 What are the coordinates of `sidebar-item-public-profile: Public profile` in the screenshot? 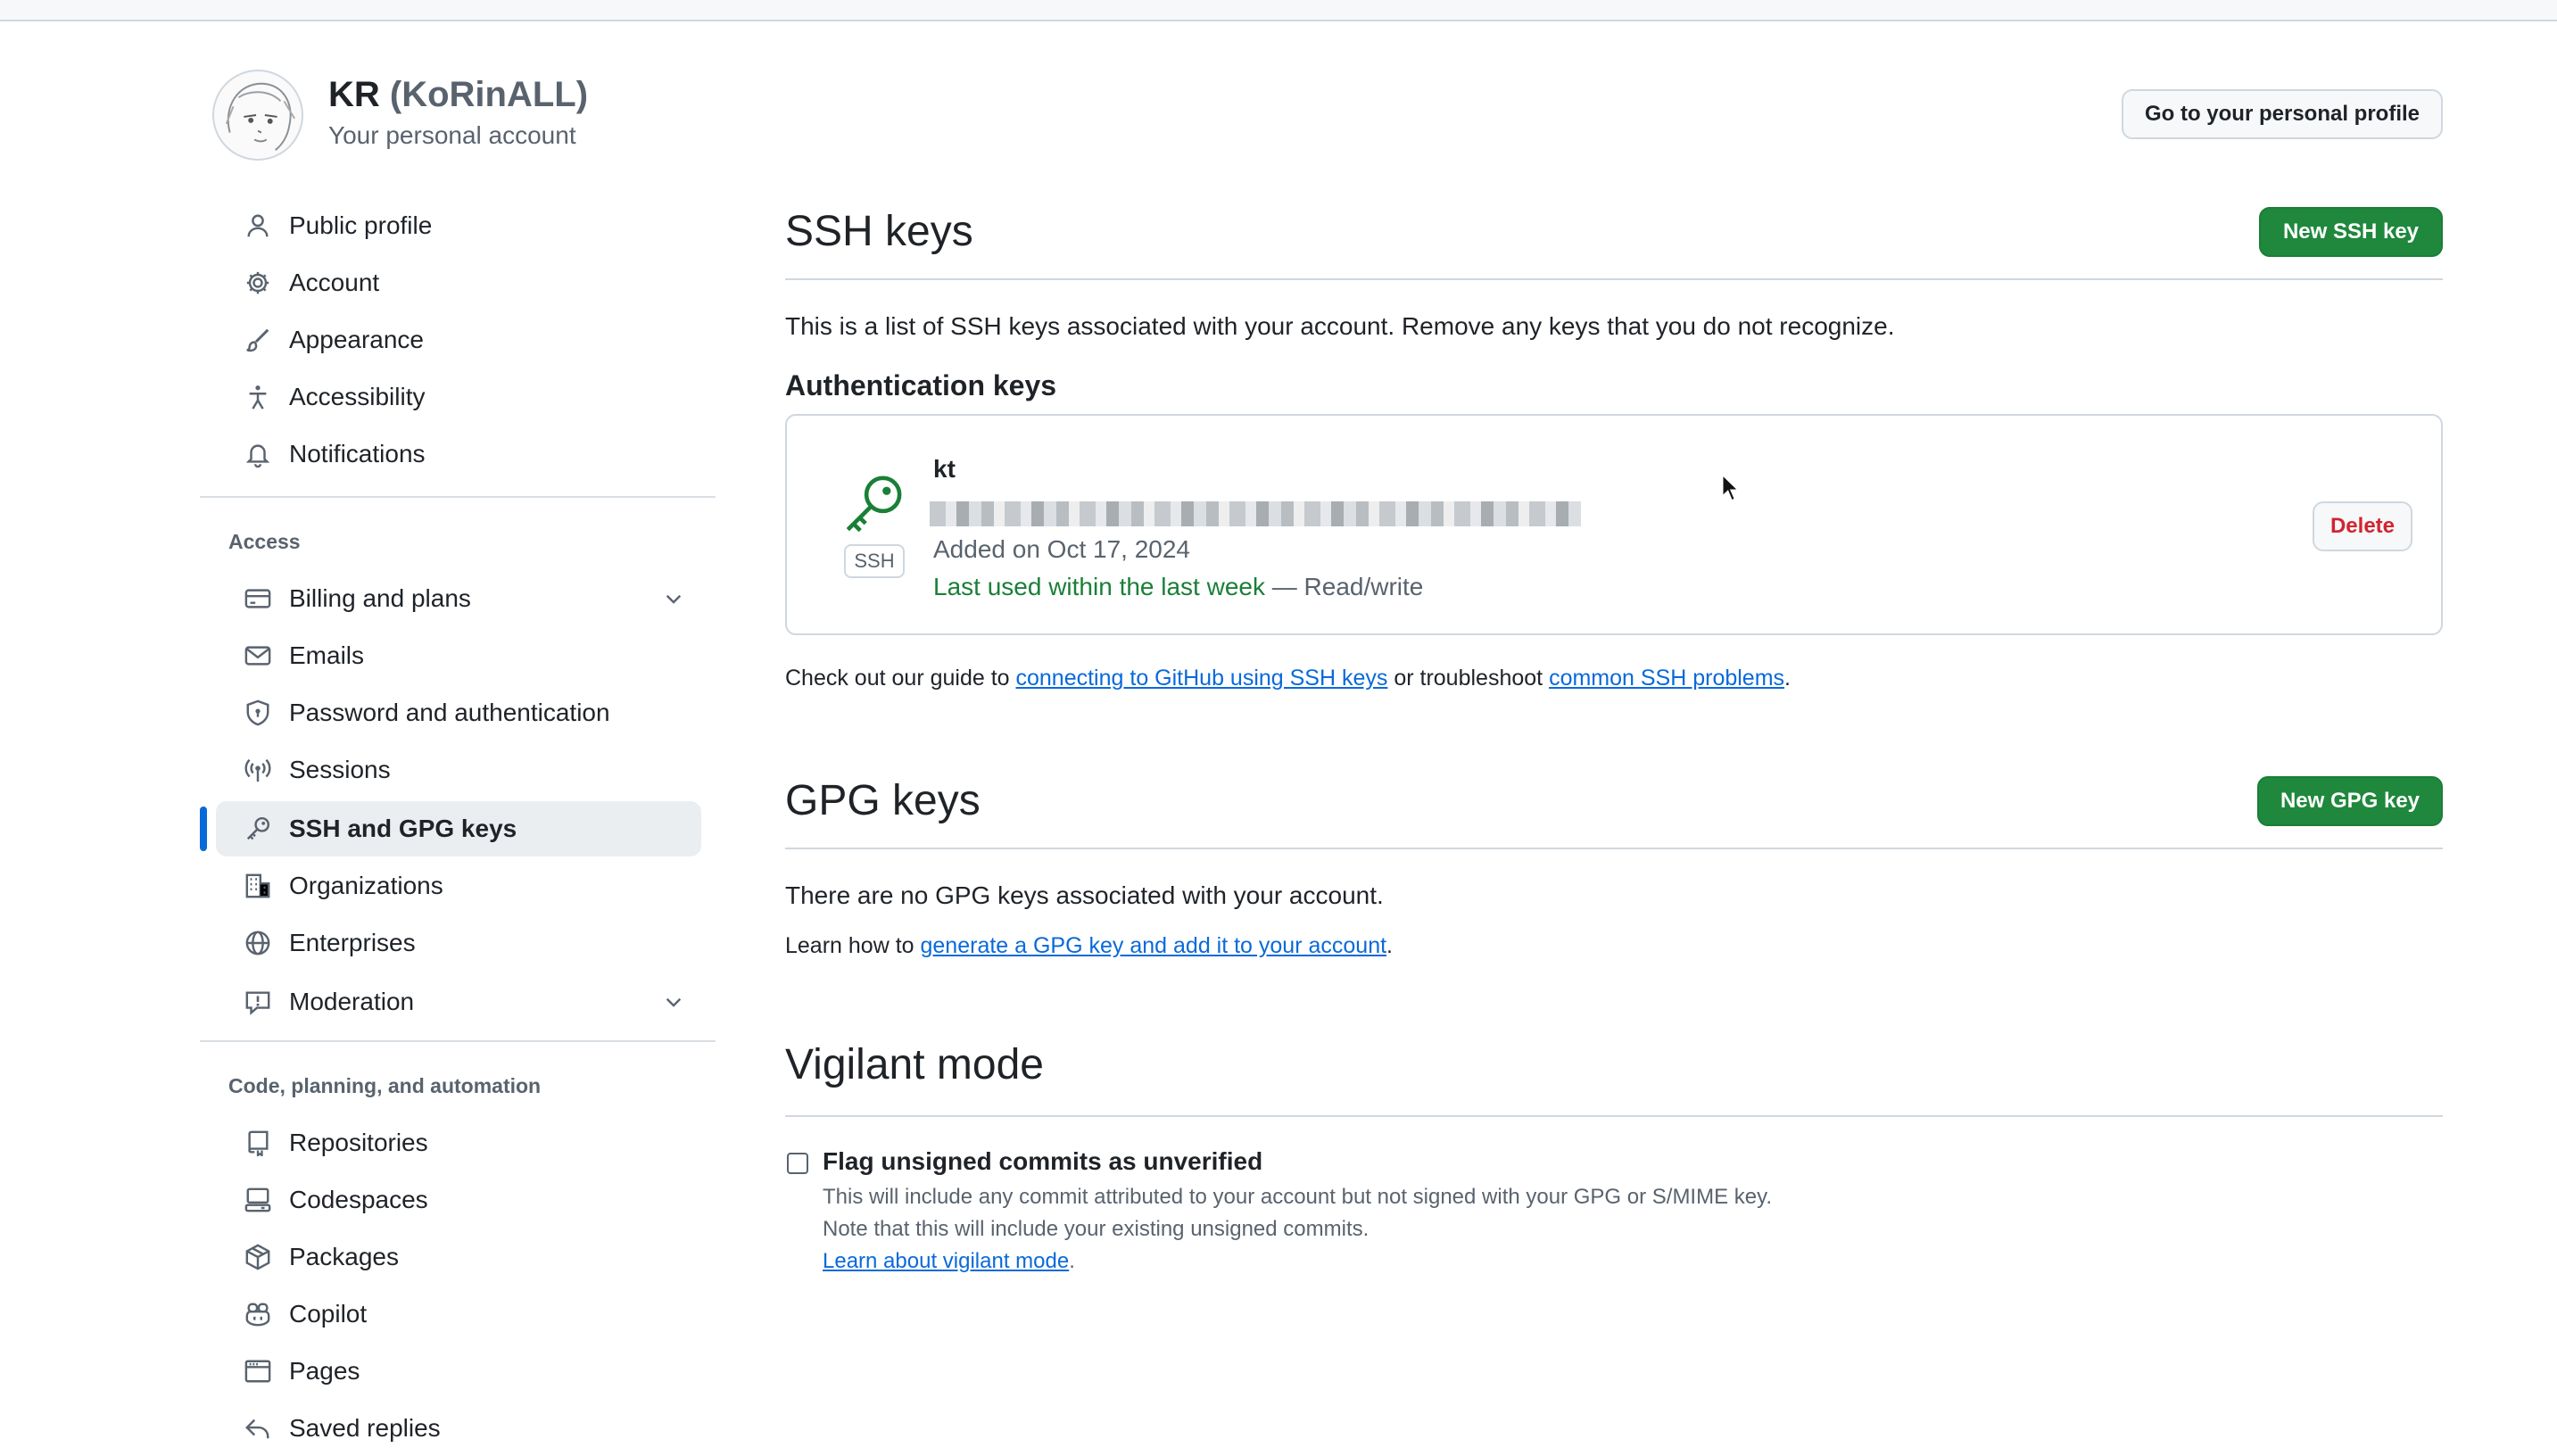 It's located at (459, 225).